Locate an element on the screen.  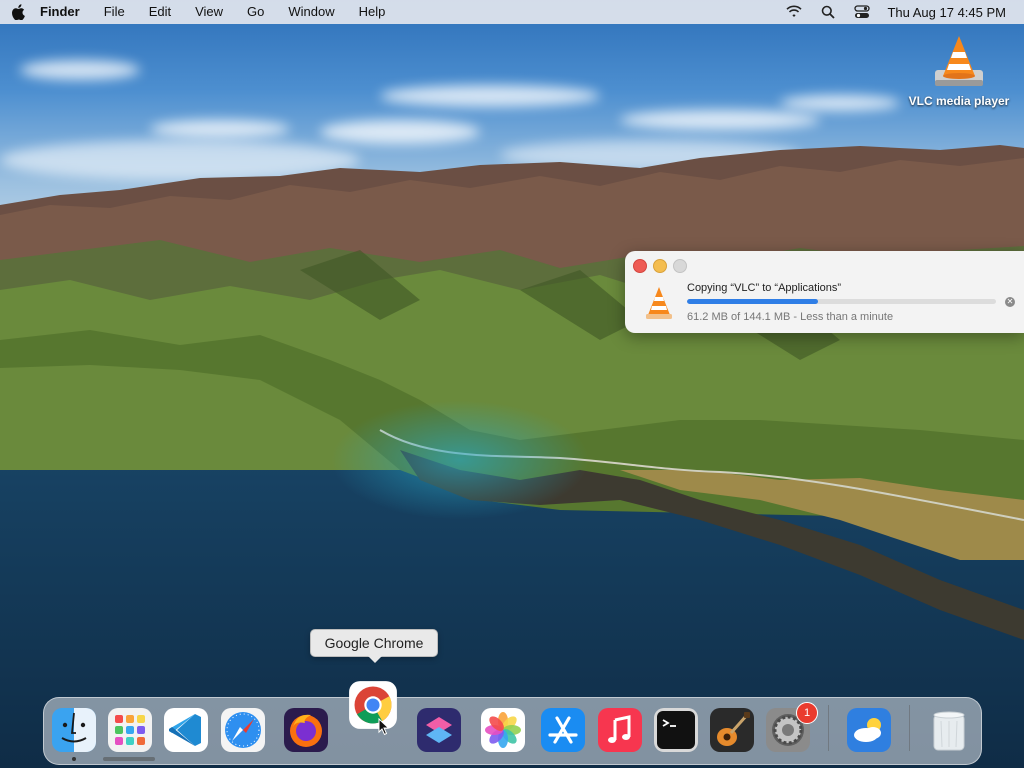
stop-copy-button: ✕ is located at coordinates (1010, 302).